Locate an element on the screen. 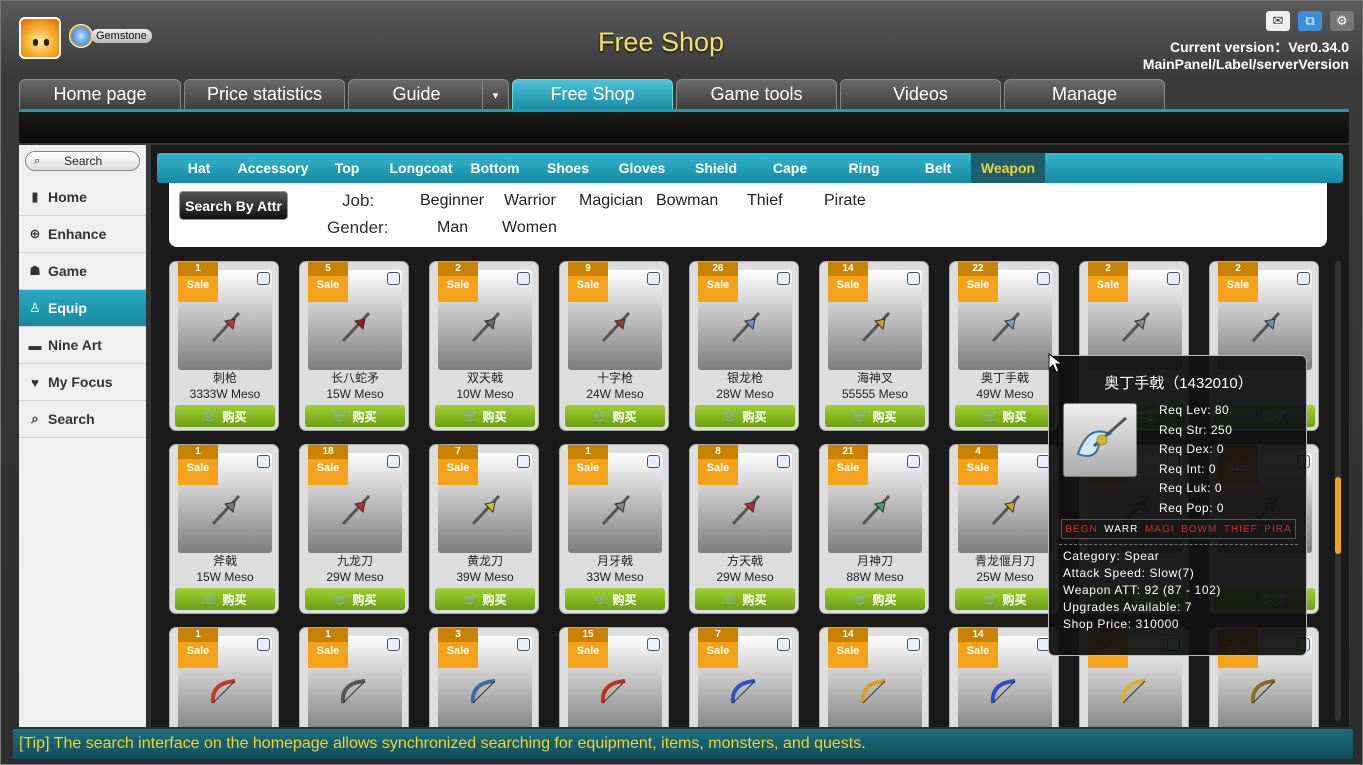 The width and height of the screenshot is (1363, 765). tab-top: Top is located at coordinates (347, 168).